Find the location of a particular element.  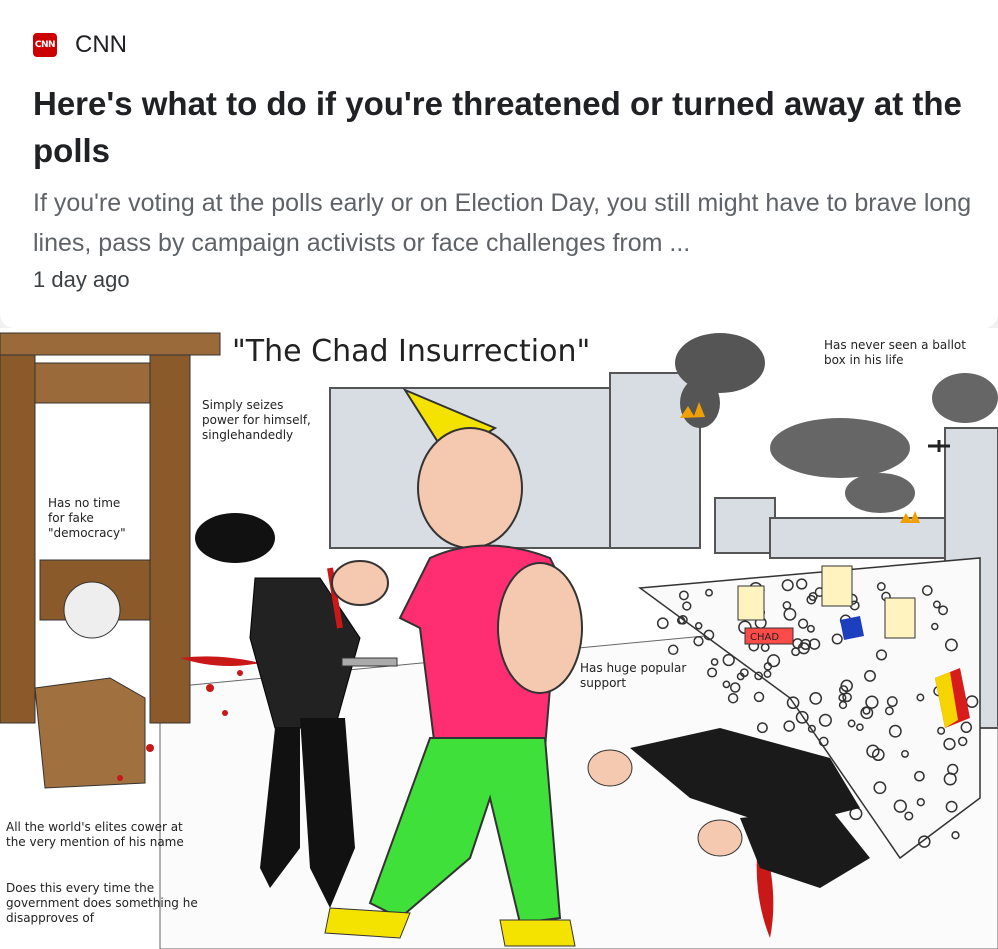

knife-icon is located at coordinates (369, 662).